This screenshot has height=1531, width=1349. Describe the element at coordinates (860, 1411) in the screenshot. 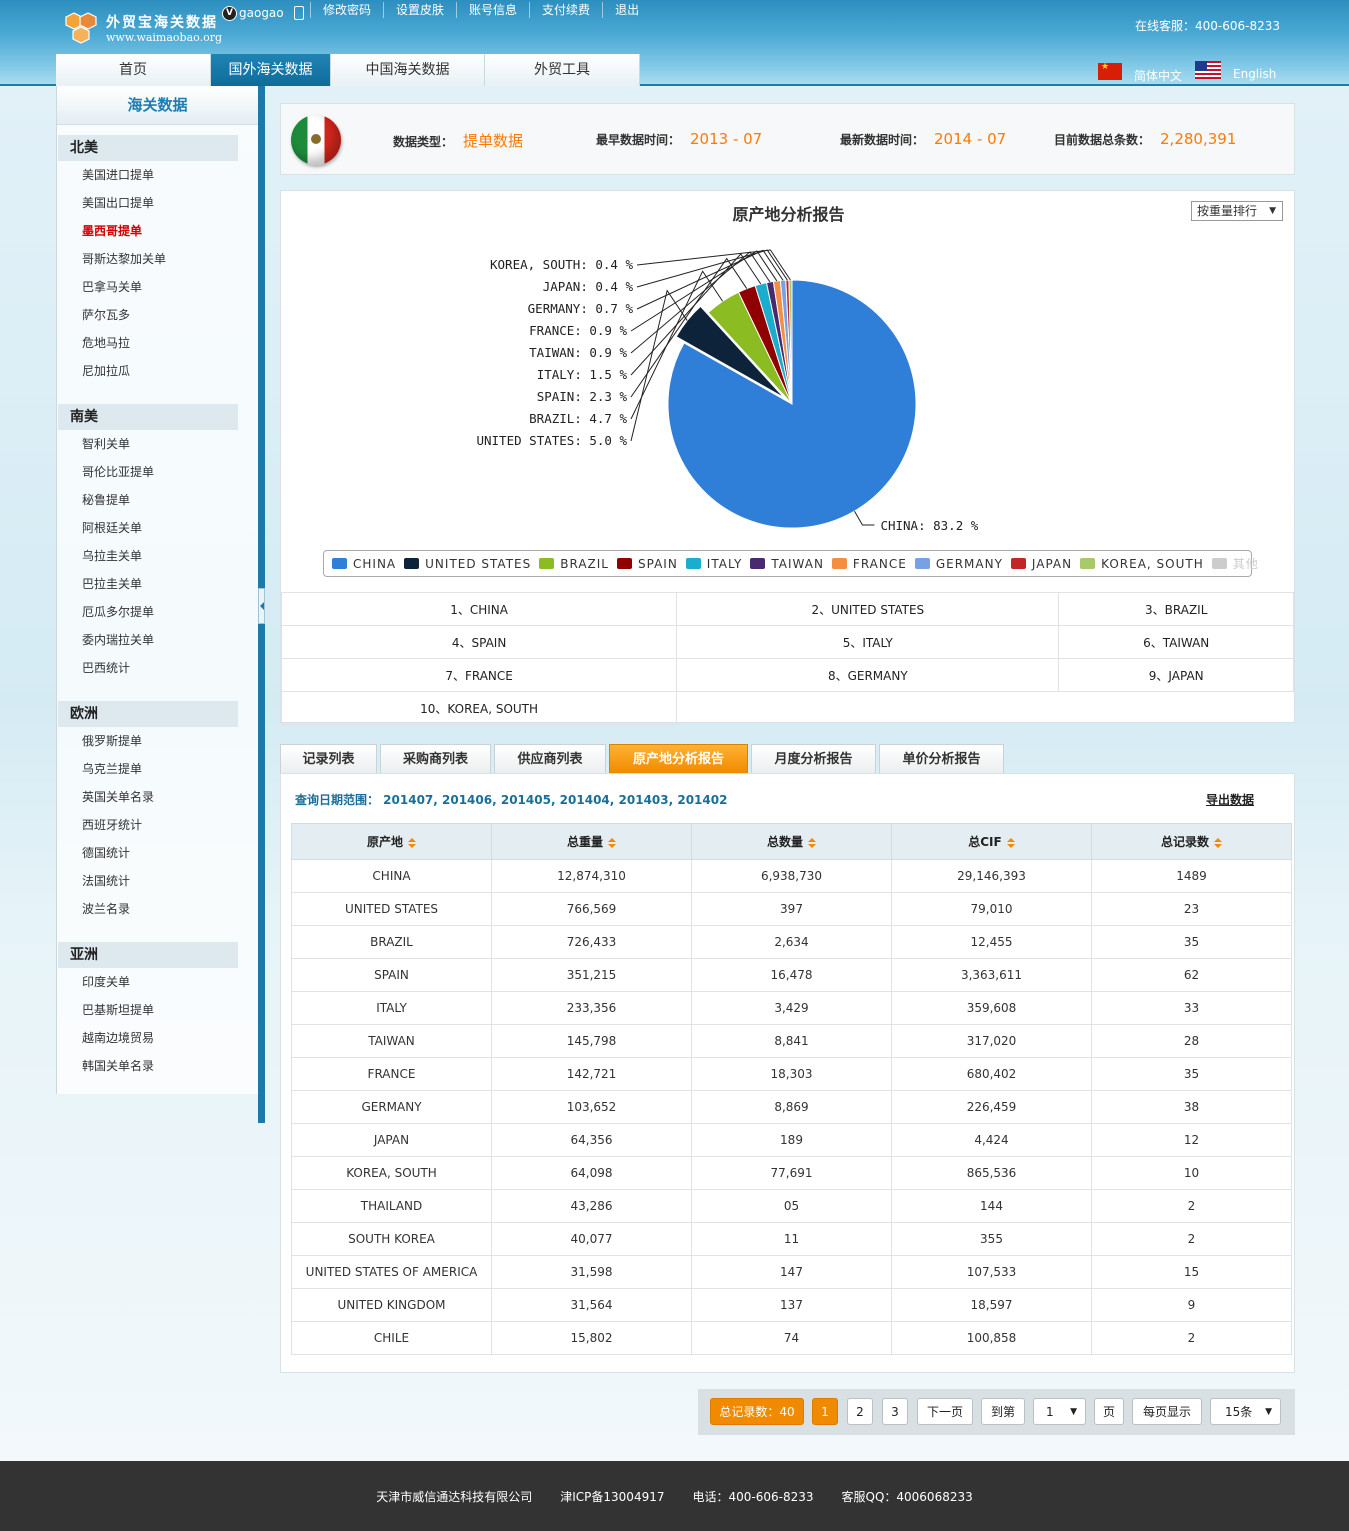

I see `page-button: 2` at that location.